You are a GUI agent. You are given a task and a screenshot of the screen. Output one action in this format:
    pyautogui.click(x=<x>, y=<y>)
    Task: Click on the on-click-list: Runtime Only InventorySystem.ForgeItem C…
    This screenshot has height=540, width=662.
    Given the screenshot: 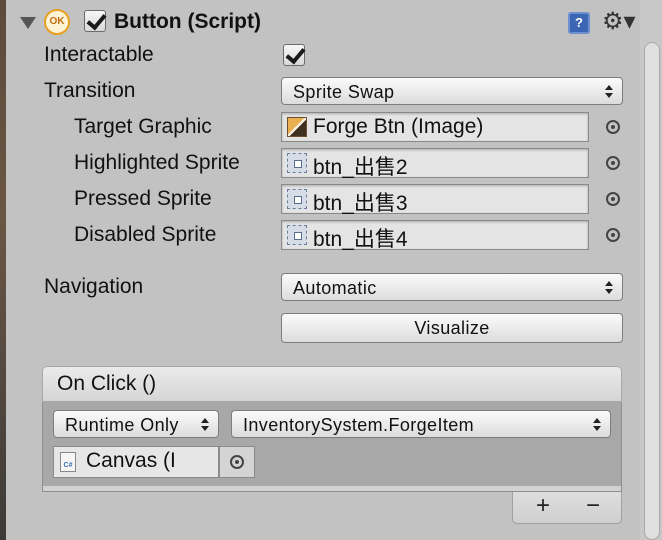 What is the action you would take?
    pyautogui.click(x=332, y=447)
    